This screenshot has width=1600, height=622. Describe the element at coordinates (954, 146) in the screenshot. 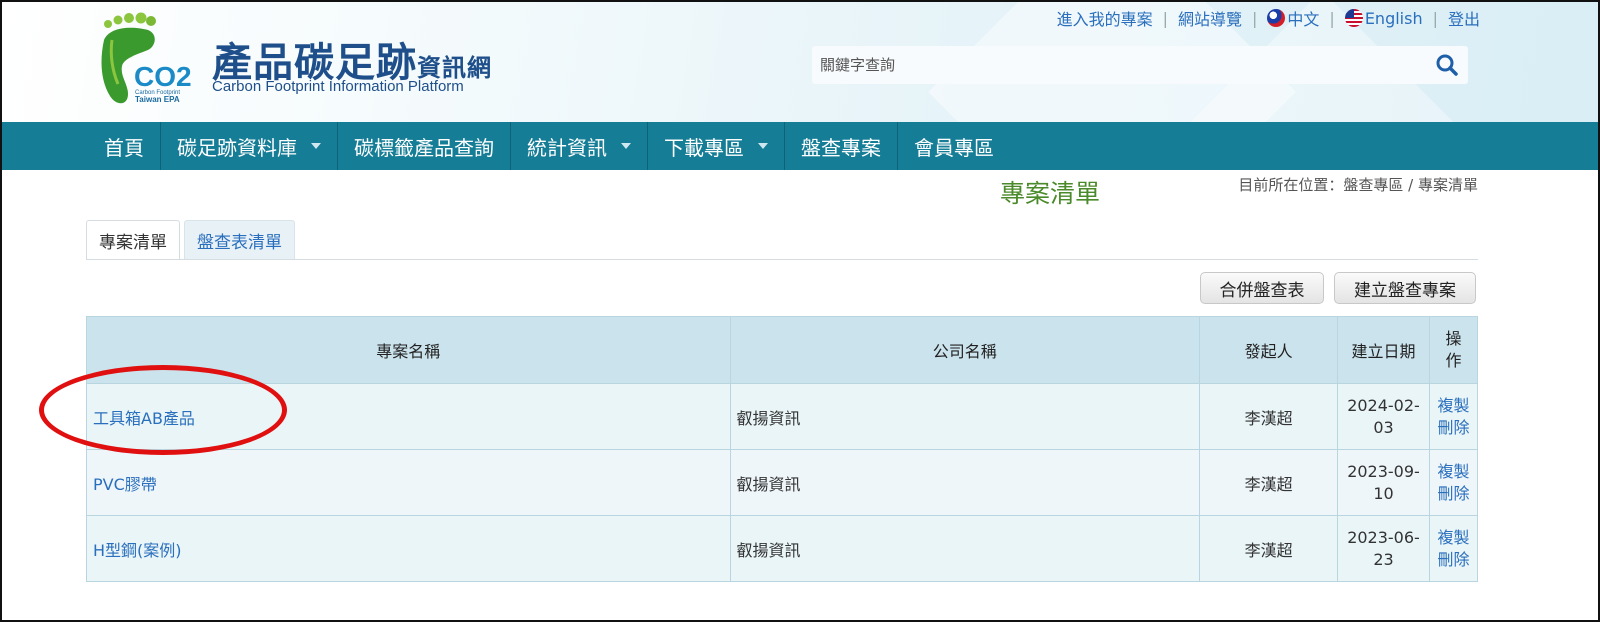

I see `nav-member-area: 會員專區` at that location.